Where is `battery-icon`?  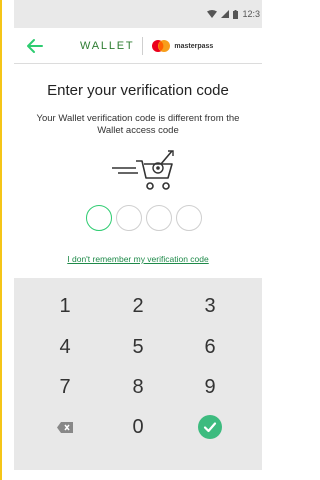 battery-icon is located at coordinates (236, 14).